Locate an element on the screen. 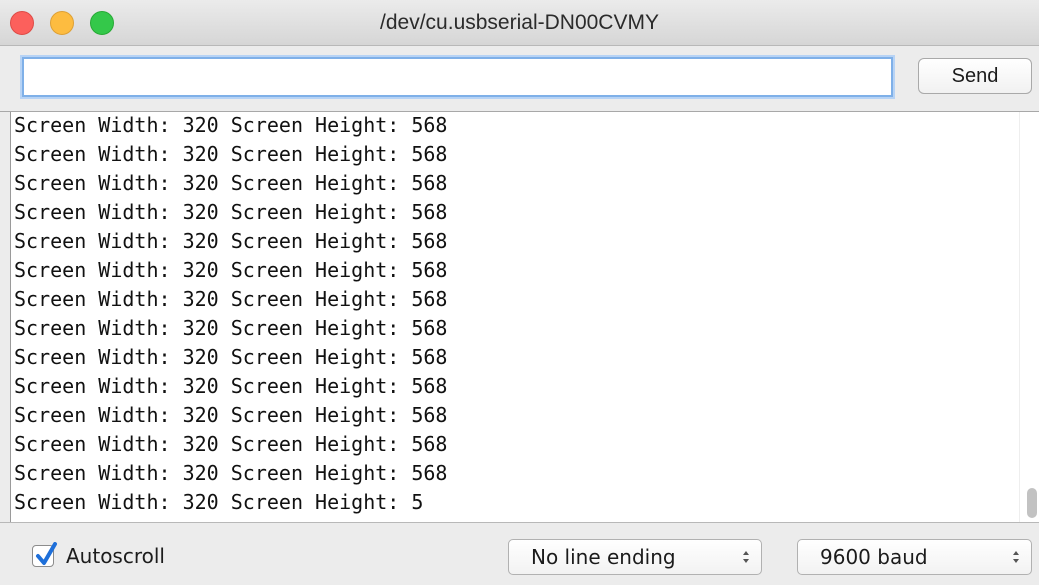  send-input is located at coordinates (457, 77).